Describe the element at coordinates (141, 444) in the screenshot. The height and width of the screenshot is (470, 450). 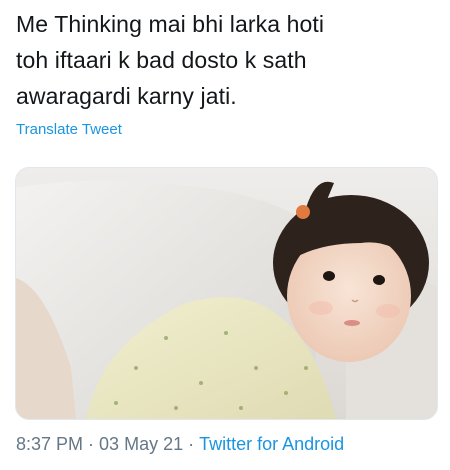
I see `tweet-date: 03 May 21` at that location.